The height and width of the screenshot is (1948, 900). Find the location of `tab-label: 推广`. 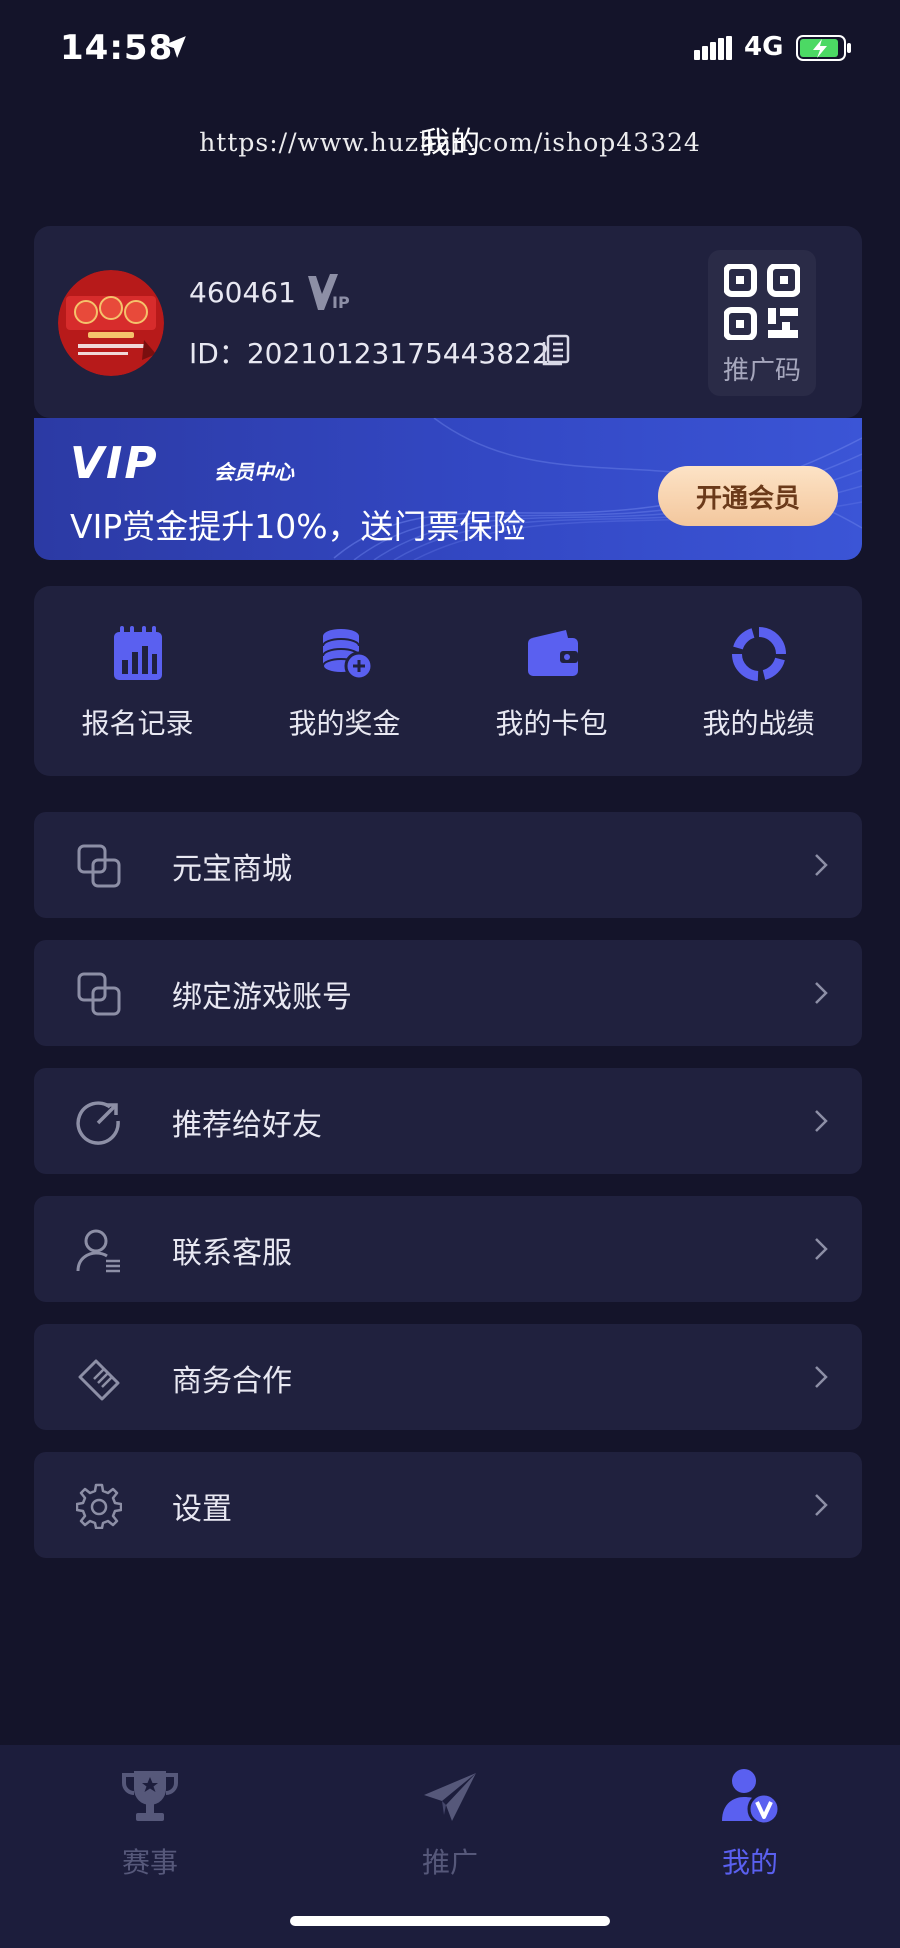

tab-label: 推广 is located at coordinates (449, 1862).